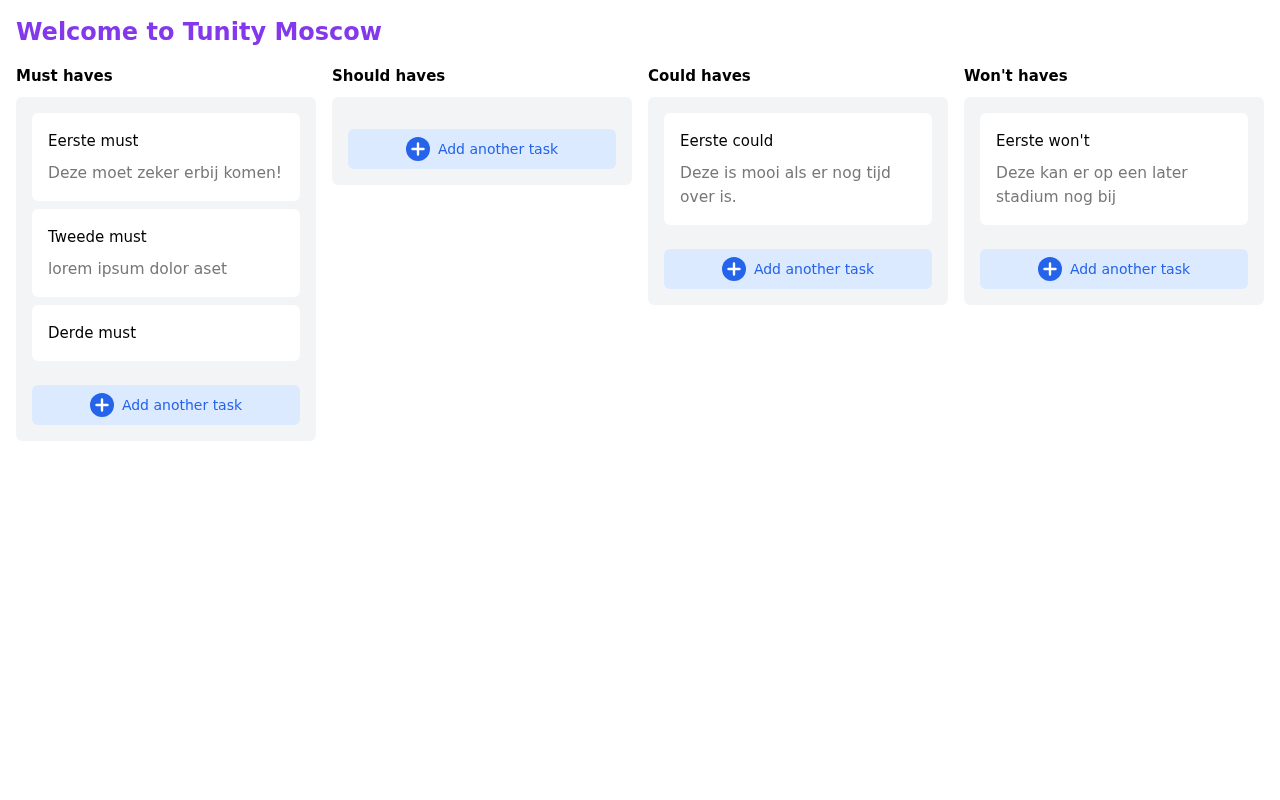  I want to click on task-description: Deze kan er op een later stadium nog bij, so click(1092, 185).